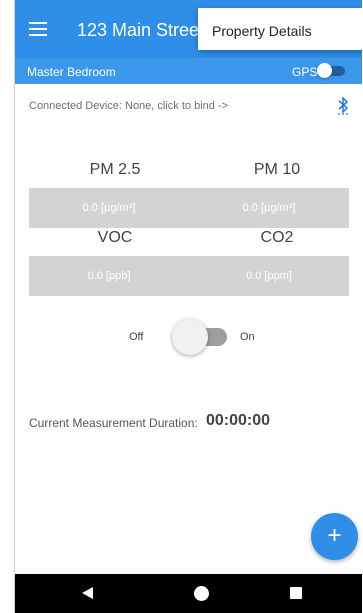 Image resolution: width=363 pixels, height=613 pixels. Describe the element at coordinates (141, 30) in the screenshot. I see `app-title: 123 Main Street` at that location.